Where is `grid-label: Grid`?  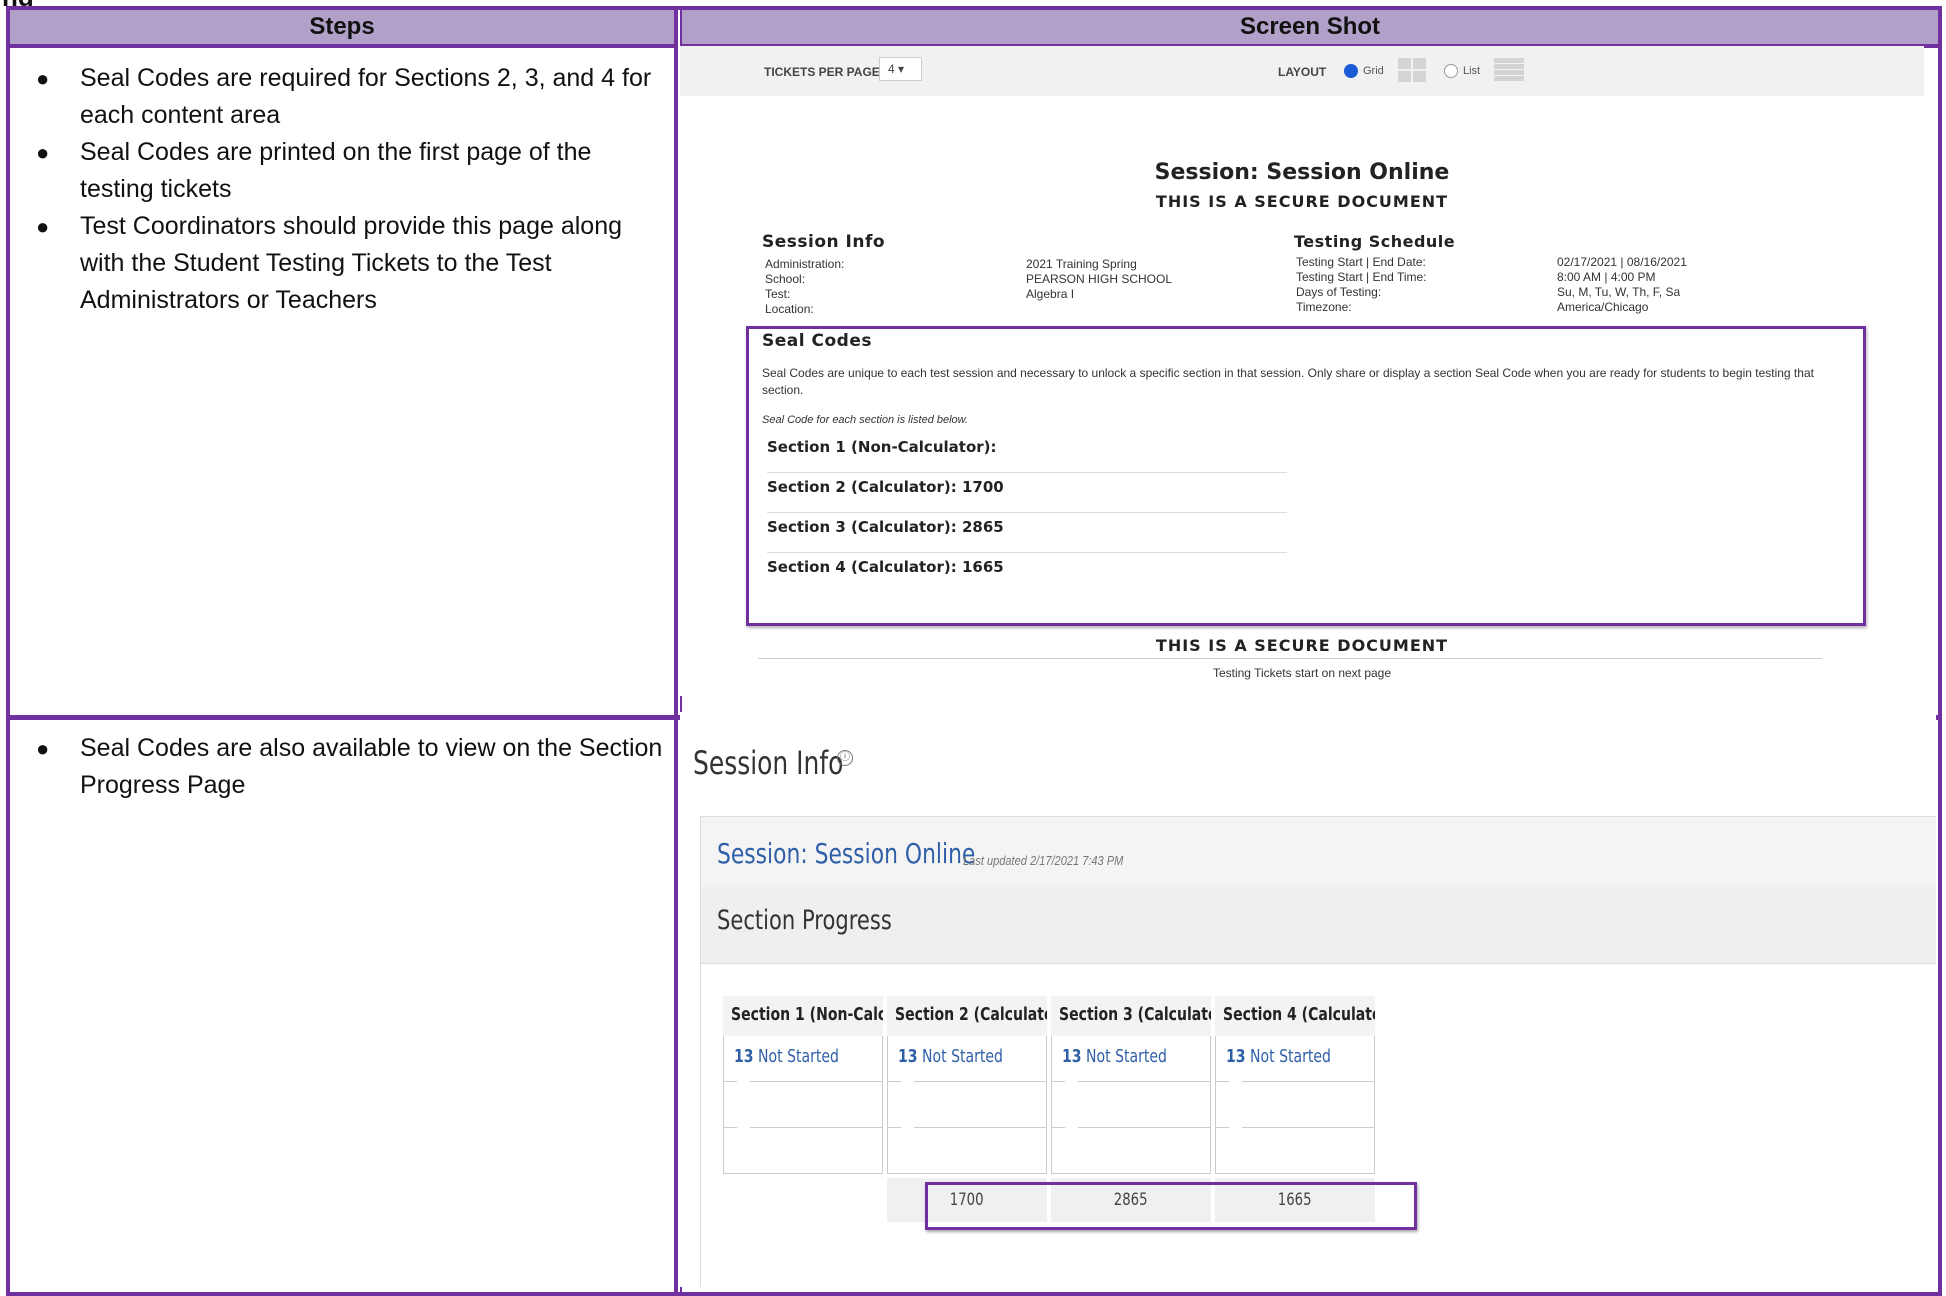 grid-label: Grid is located at coordinates (1373, 71).